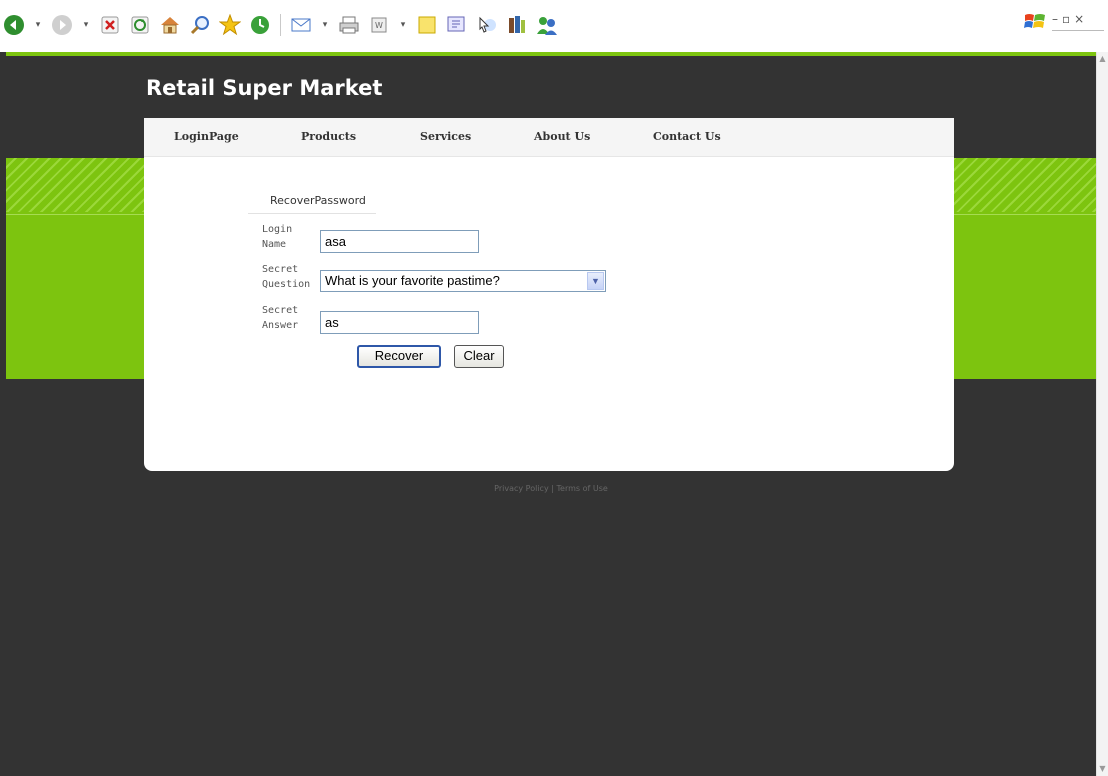 The height and width of the screenshot is (776, 1108). What do you see at coordinates (274, 244) in the screenshot?
I see `login-name-label-line2: Name` at bounding box center [274, 244].